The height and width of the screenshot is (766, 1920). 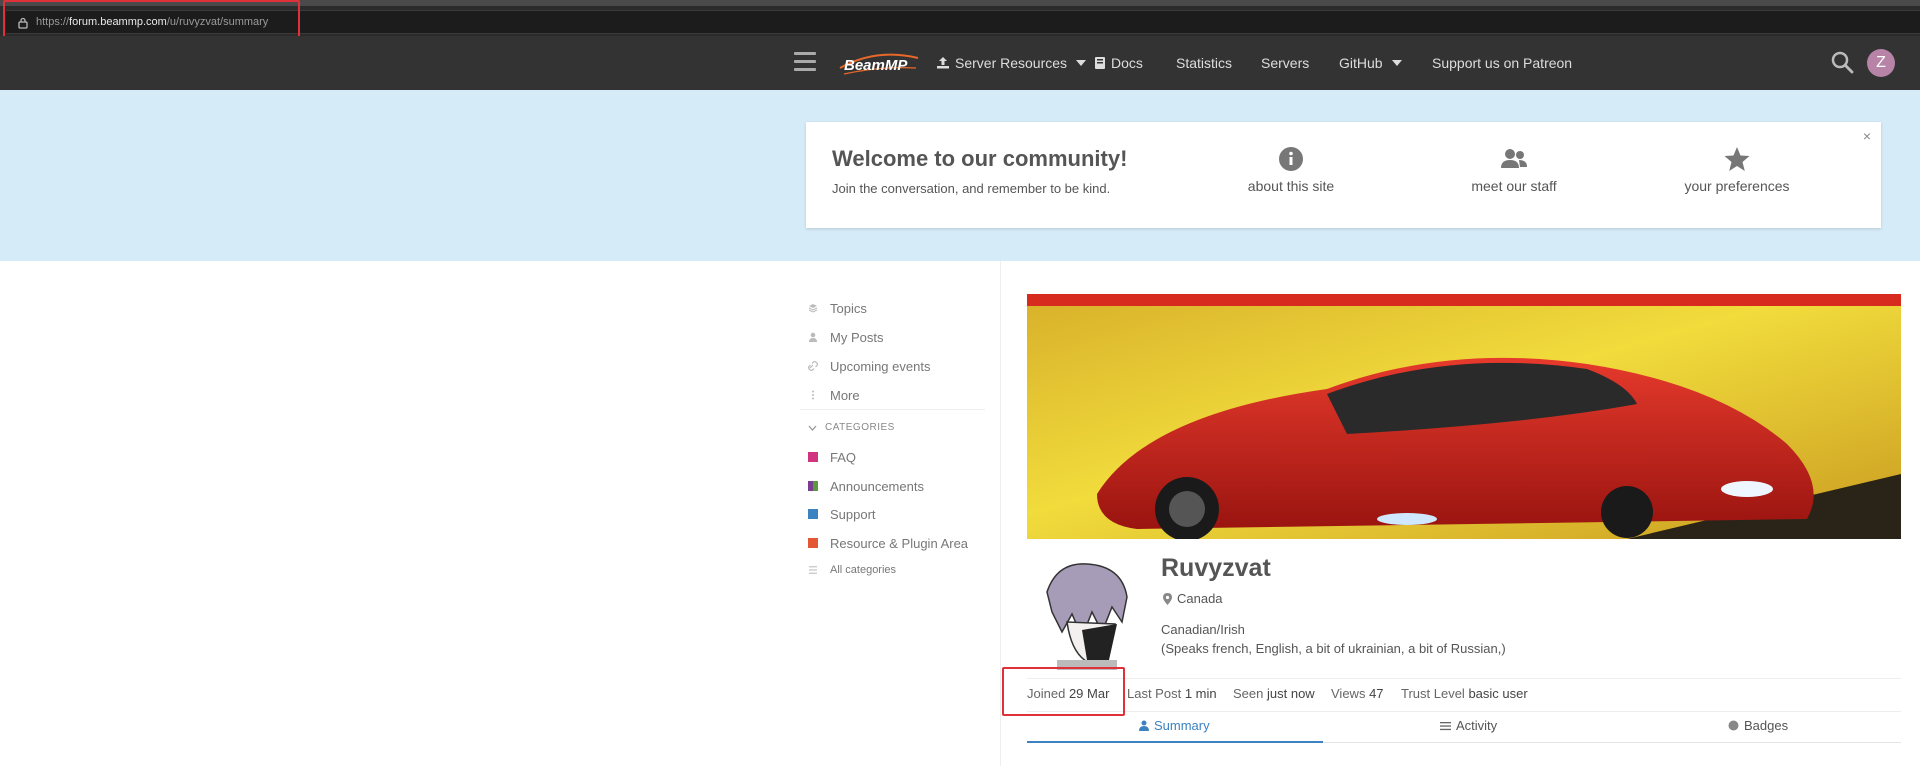 What do you see at coordinates (1175, 742) in the screenshot?
I see `active-tab-indicator` at bounding box center [1175, 742].